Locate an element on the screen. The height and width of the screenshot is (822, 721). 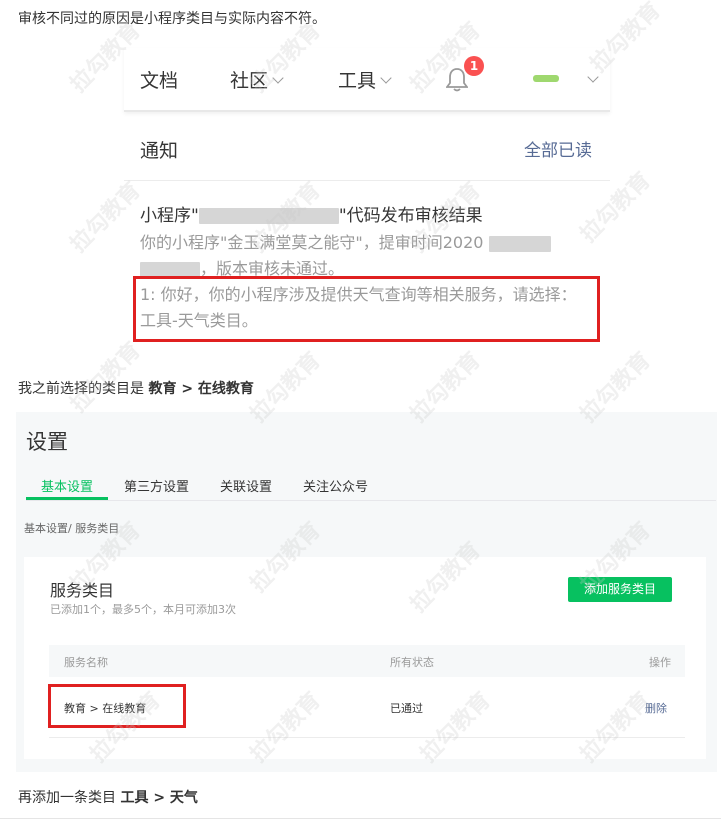
tab-basic-settings: 基本设置 is located at coordinates (67, 485).